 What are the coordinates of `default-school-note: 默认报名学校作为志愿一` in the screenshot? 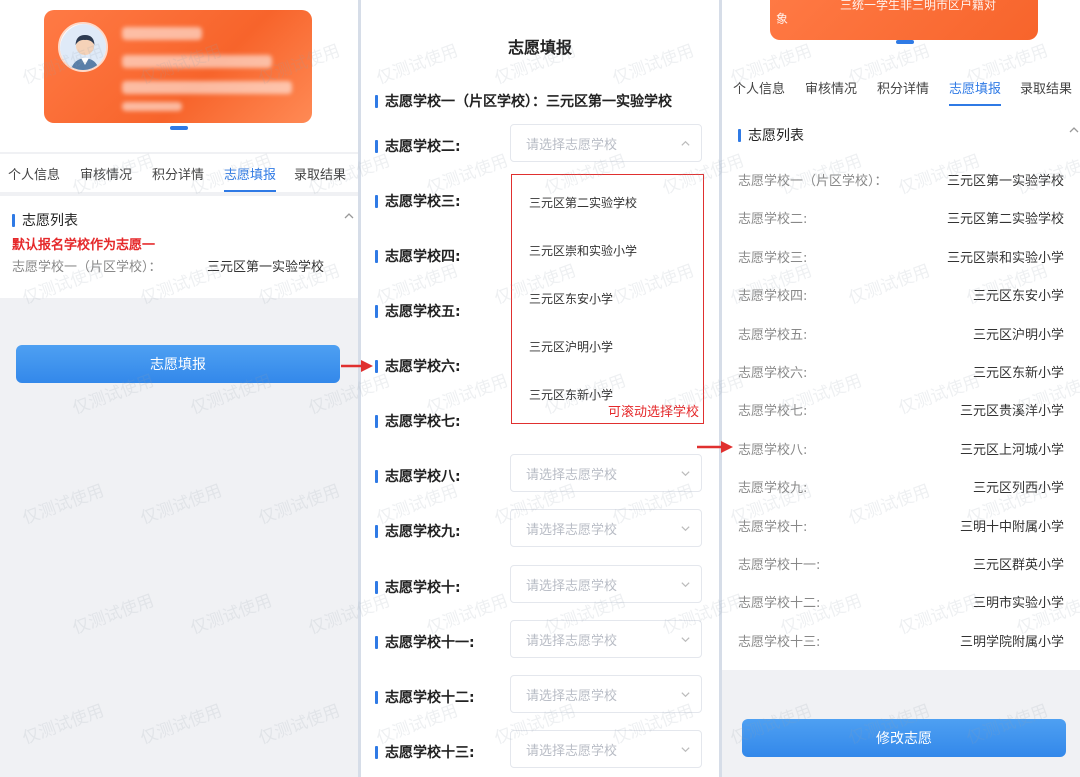 It's located at (84, 245).